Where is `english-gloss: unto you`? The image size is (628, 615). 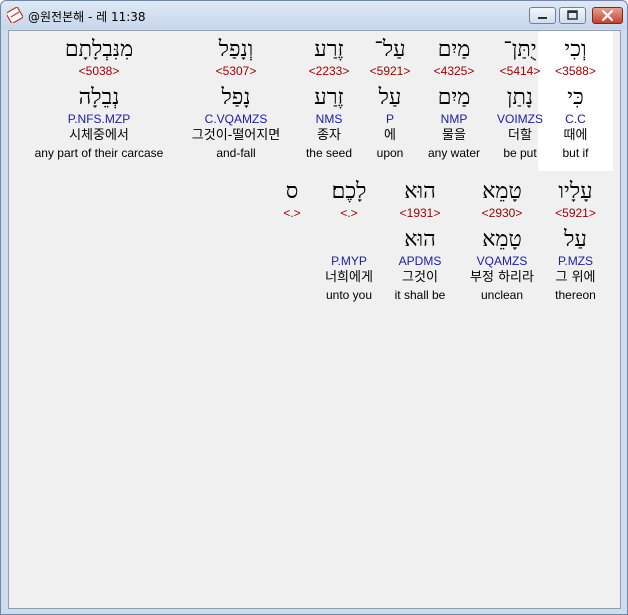 english-gloss: unto you is located at coordinates (349, 295).